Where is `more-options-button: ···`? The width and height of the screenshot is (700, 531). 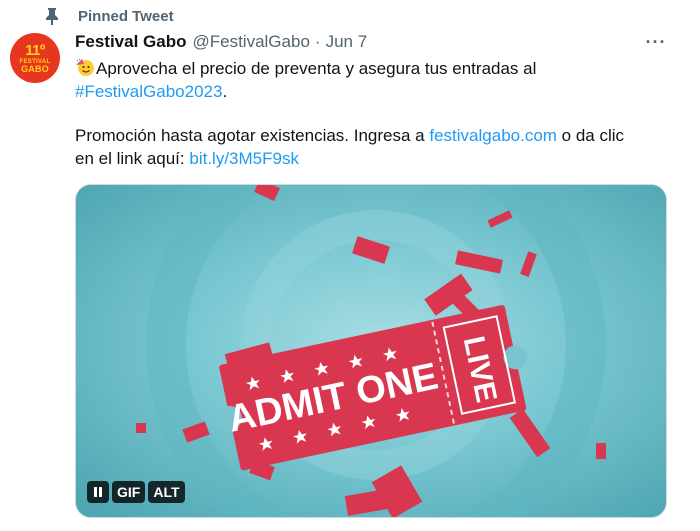
more-options-button: ··· is located at coordinates (656, 42).